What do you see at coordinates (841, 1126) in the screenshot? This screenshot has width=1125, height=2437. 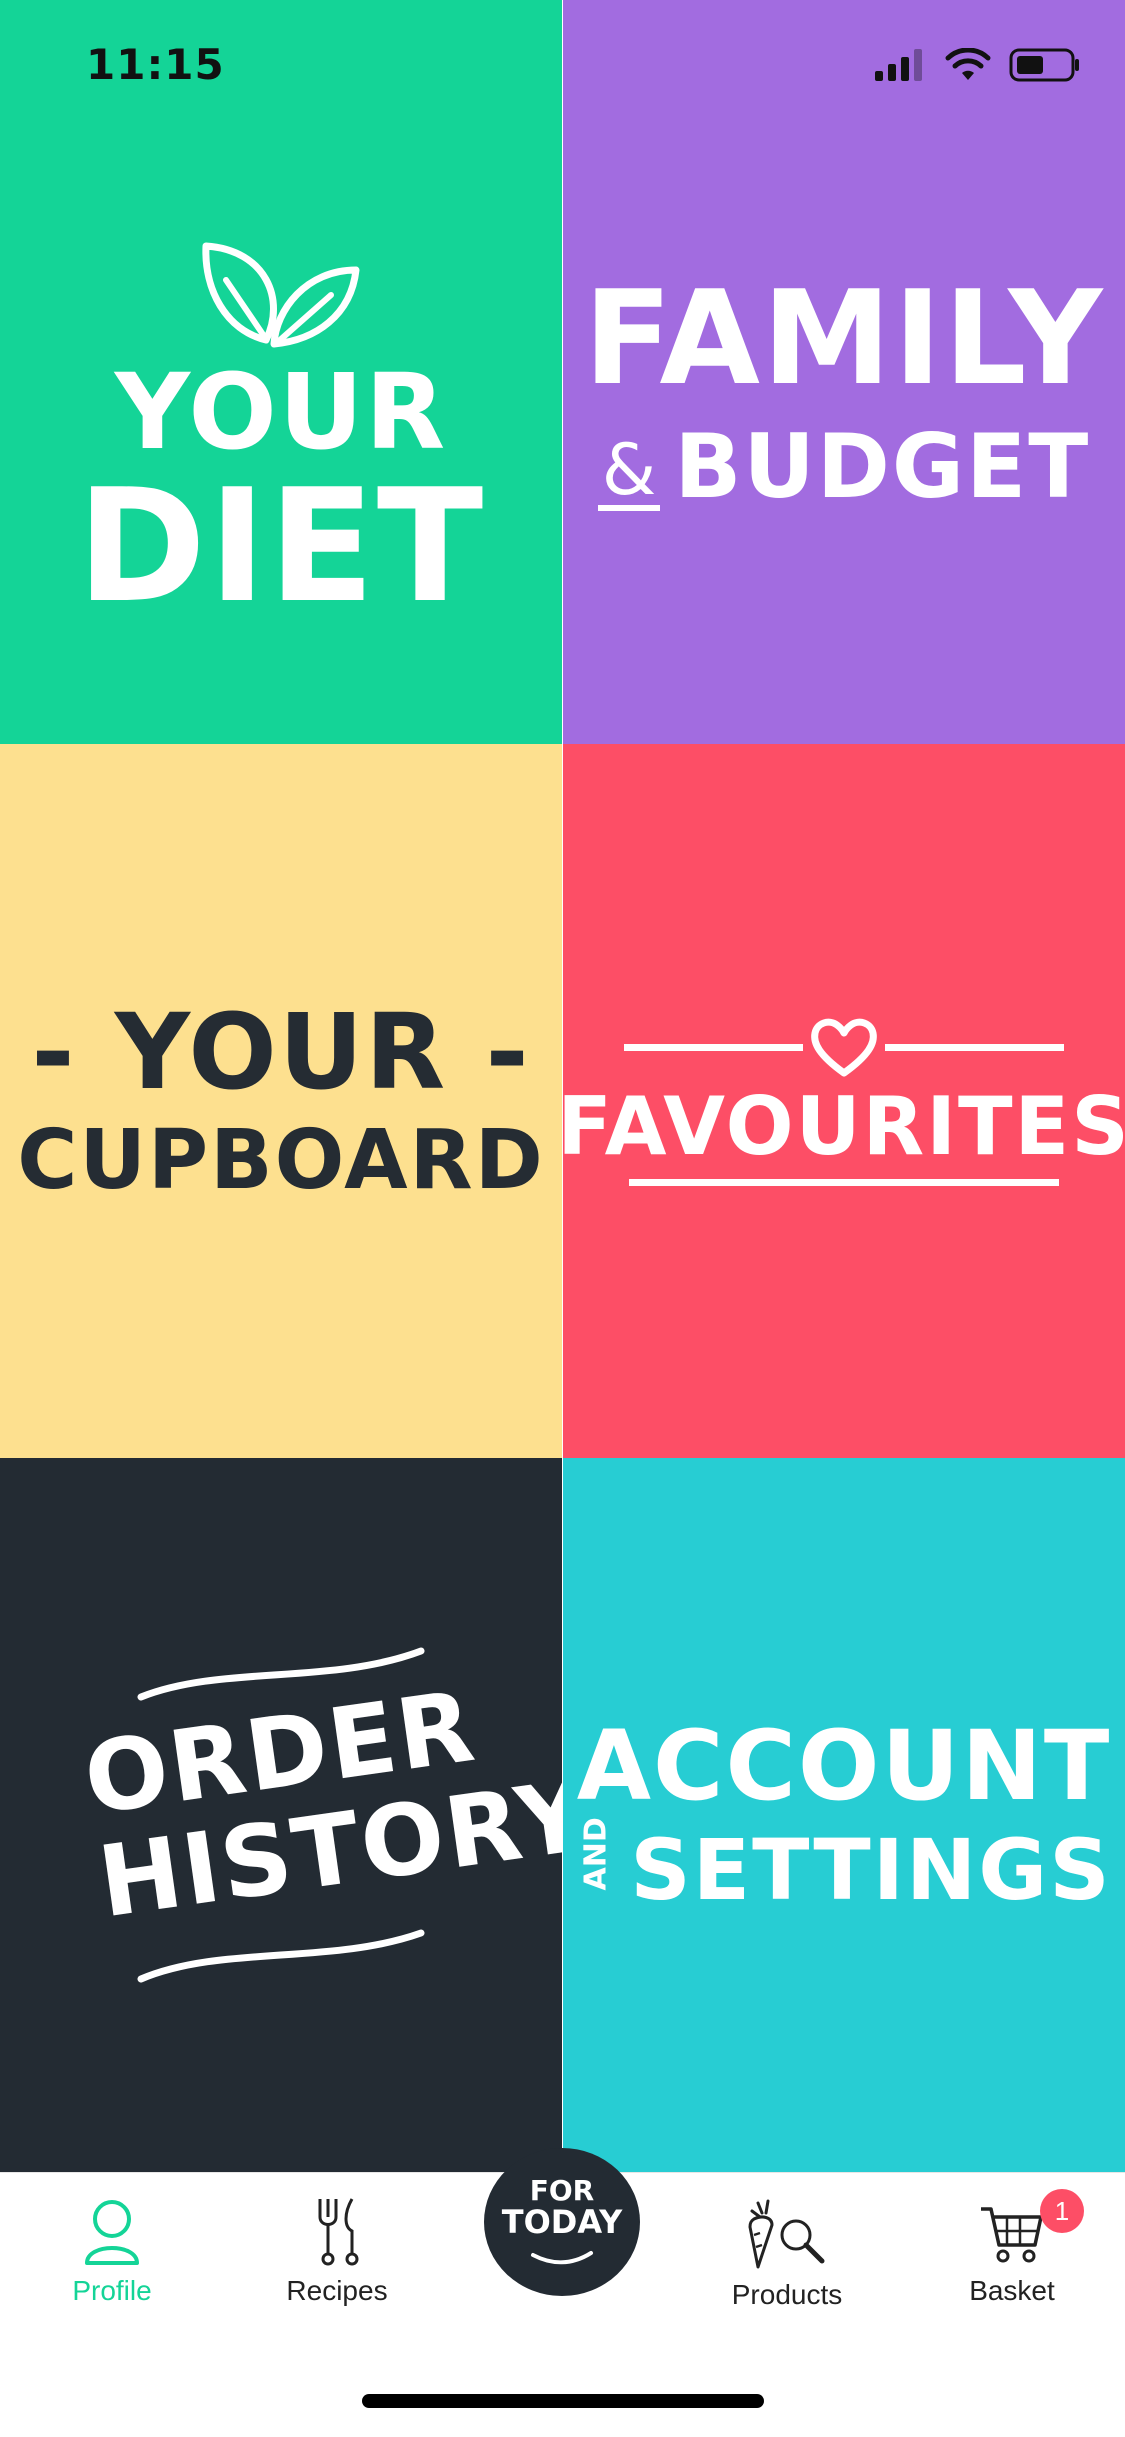 I see `tile-favourites-label: FAVOURITES` at bounding box center [841, 1126].